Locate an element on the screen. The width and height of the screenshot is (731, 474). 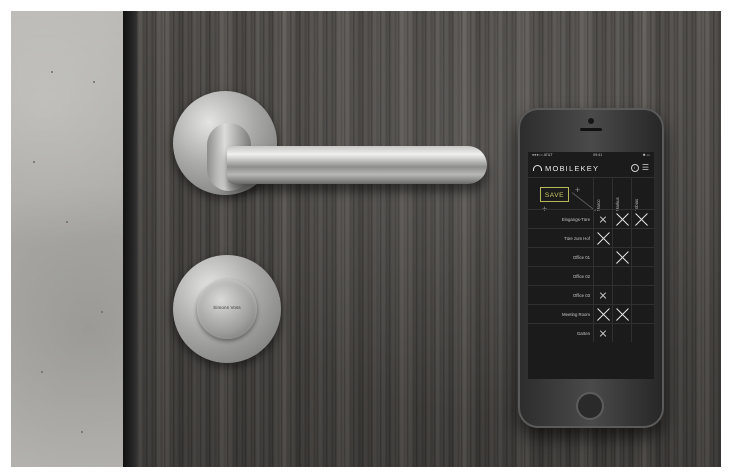
hamburger-menu-icon: ☰ is located at coordinates (645, 168).